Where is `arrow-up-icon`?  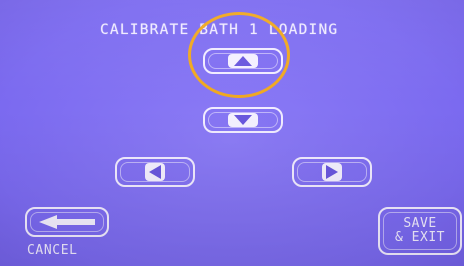
arrow-up-icon is located at coordinates (243, 61).